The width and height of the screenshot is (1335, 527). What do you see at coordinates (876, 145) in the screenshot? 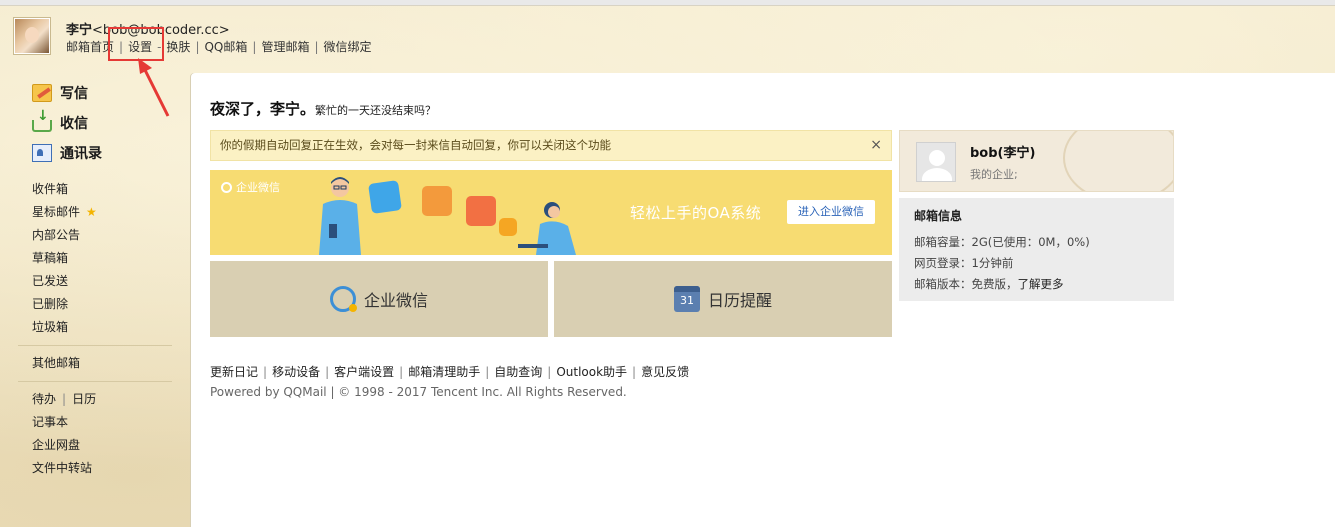
I see `close-icon: ×` at bounding box center [876, 145].